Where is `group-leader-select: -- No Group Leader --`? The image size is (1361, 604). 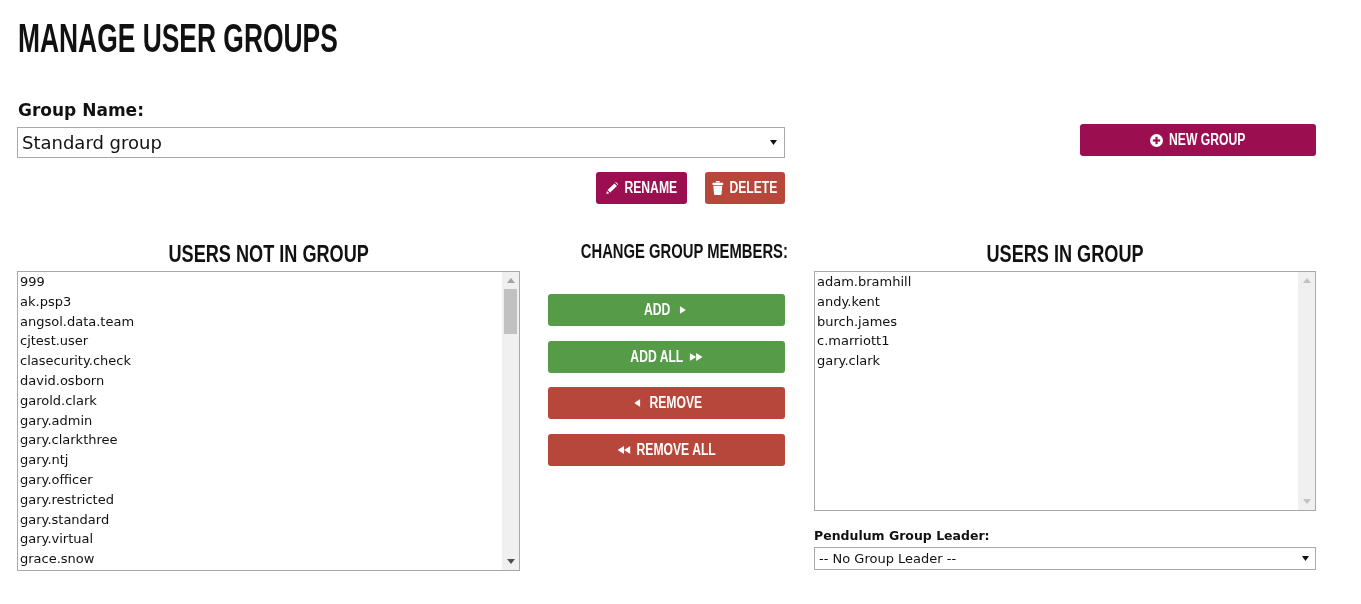
group-leader-select: -- No Group Leader -- is located at coordinates (1065, 558).